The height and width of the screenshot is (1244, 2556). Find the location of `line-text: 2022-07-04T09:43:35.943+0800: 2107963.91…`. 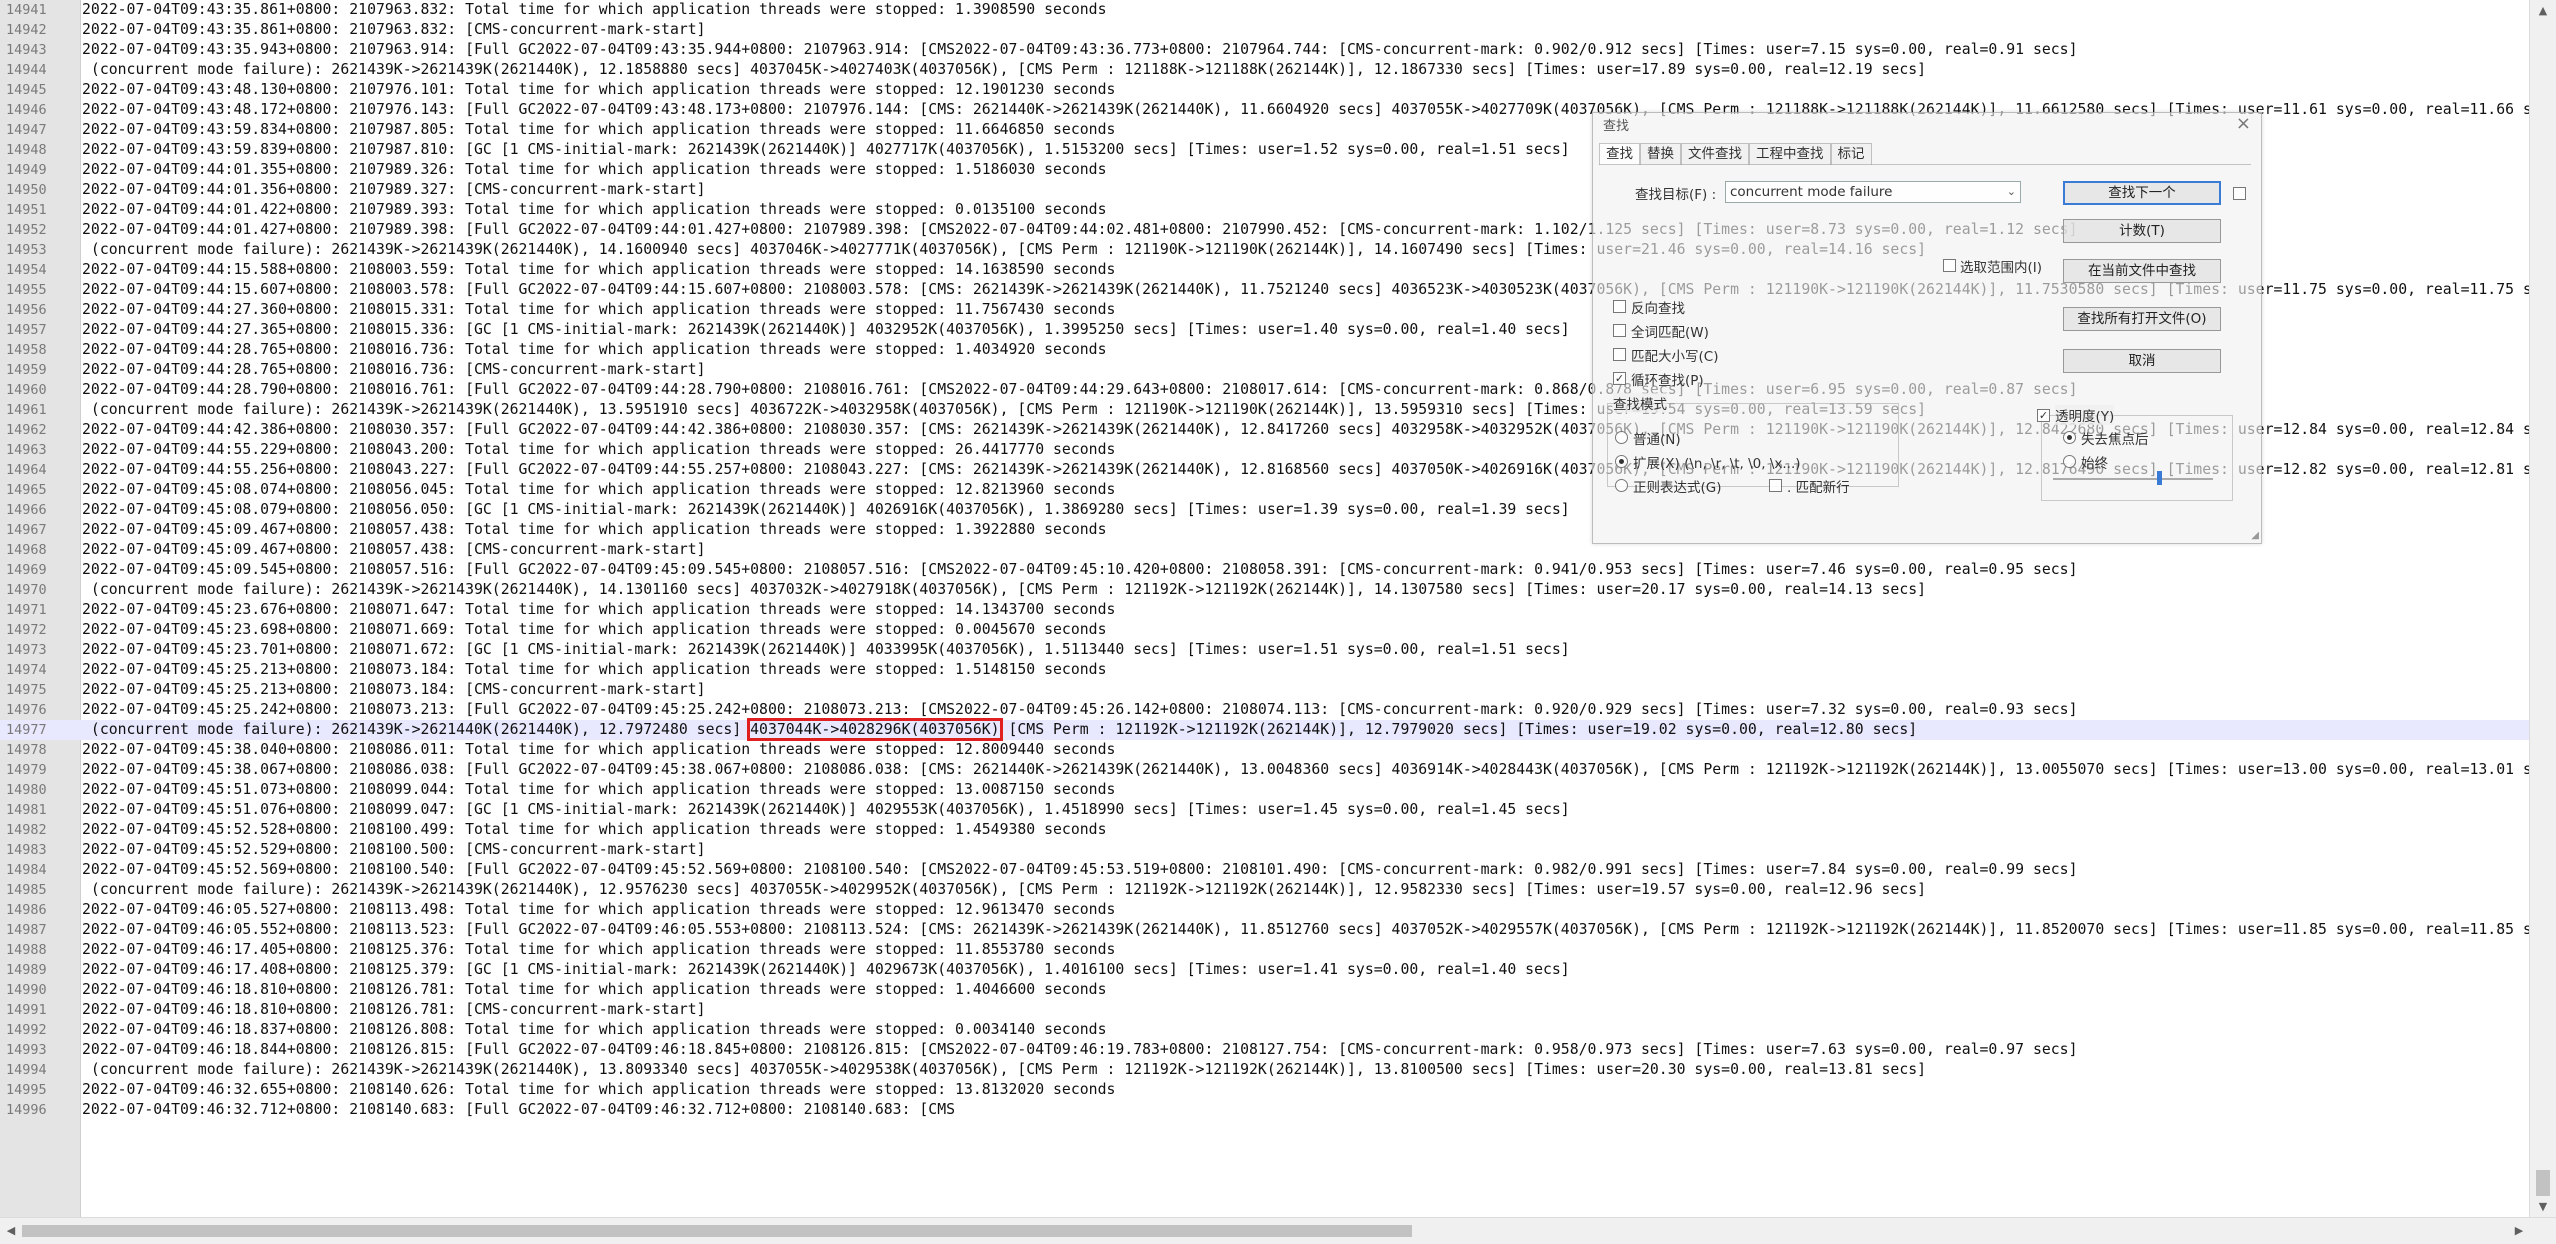

line-text: 2022-07-04T09:43:35.943+0800: 2107963.91… is located at coordinates (1080, 50).